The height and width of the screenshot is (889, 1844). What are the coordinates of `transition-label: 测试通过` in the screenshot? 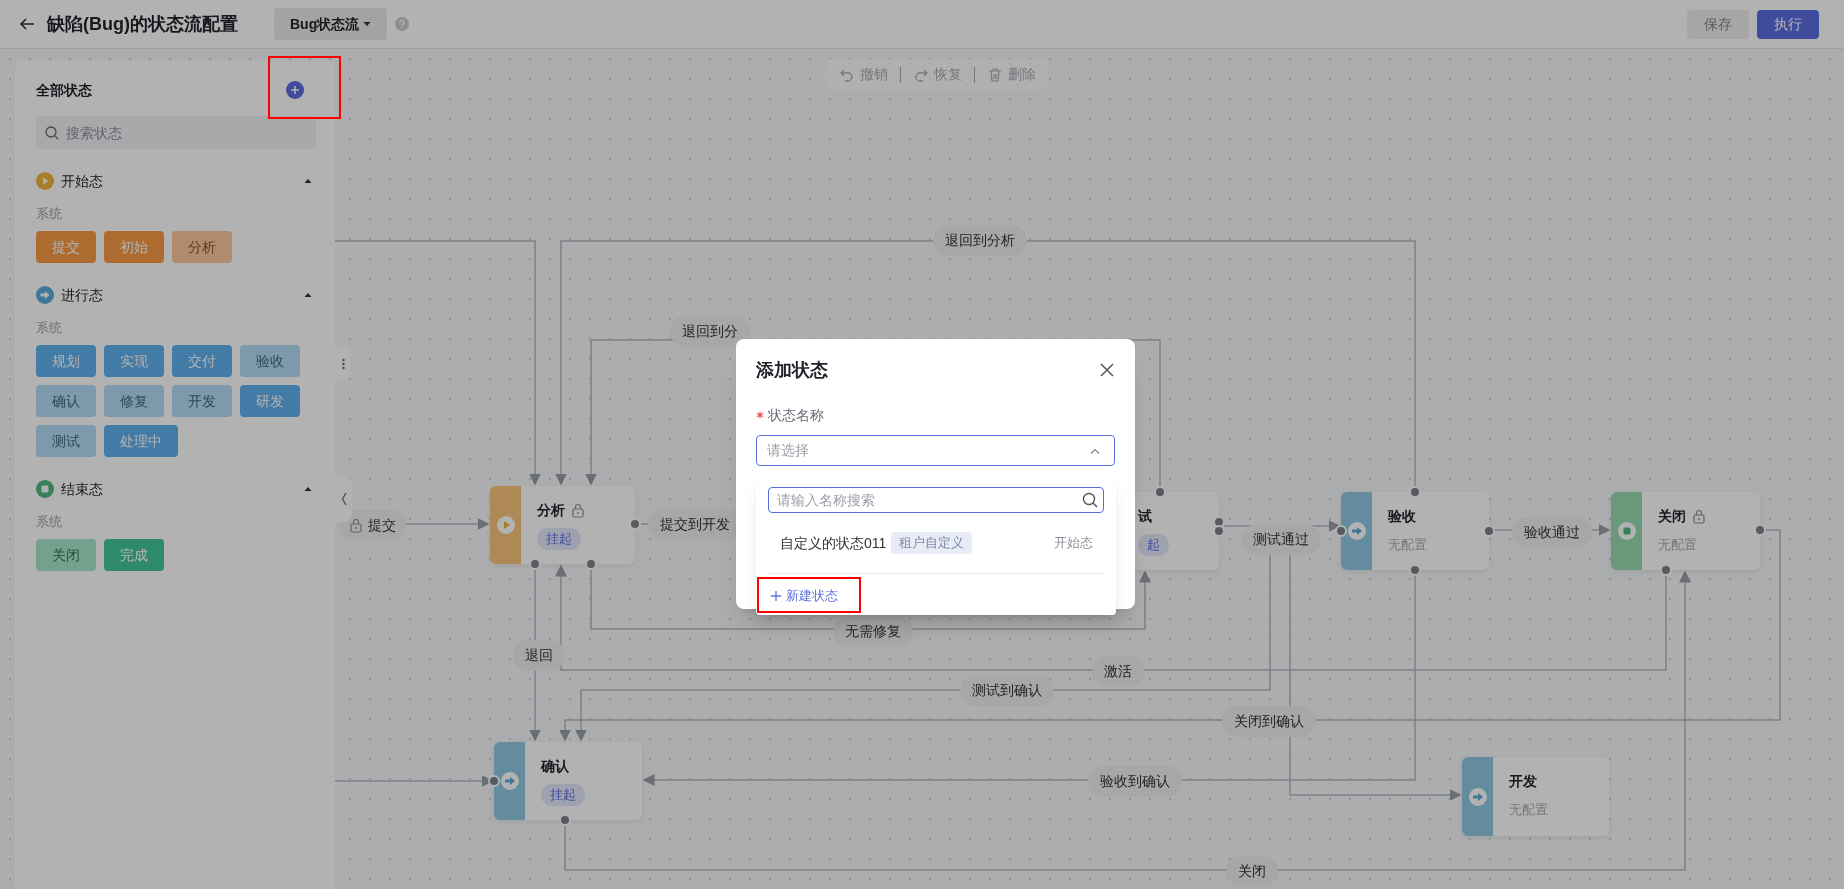 It's located at (1281, 539).